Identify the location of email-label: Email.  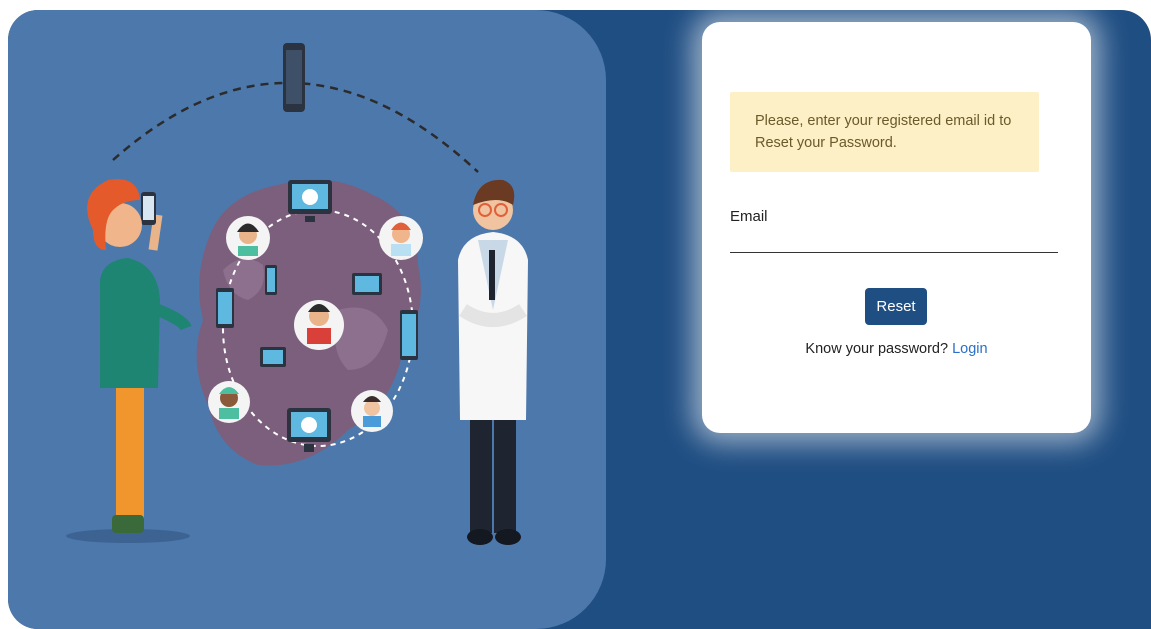
(749, 216).